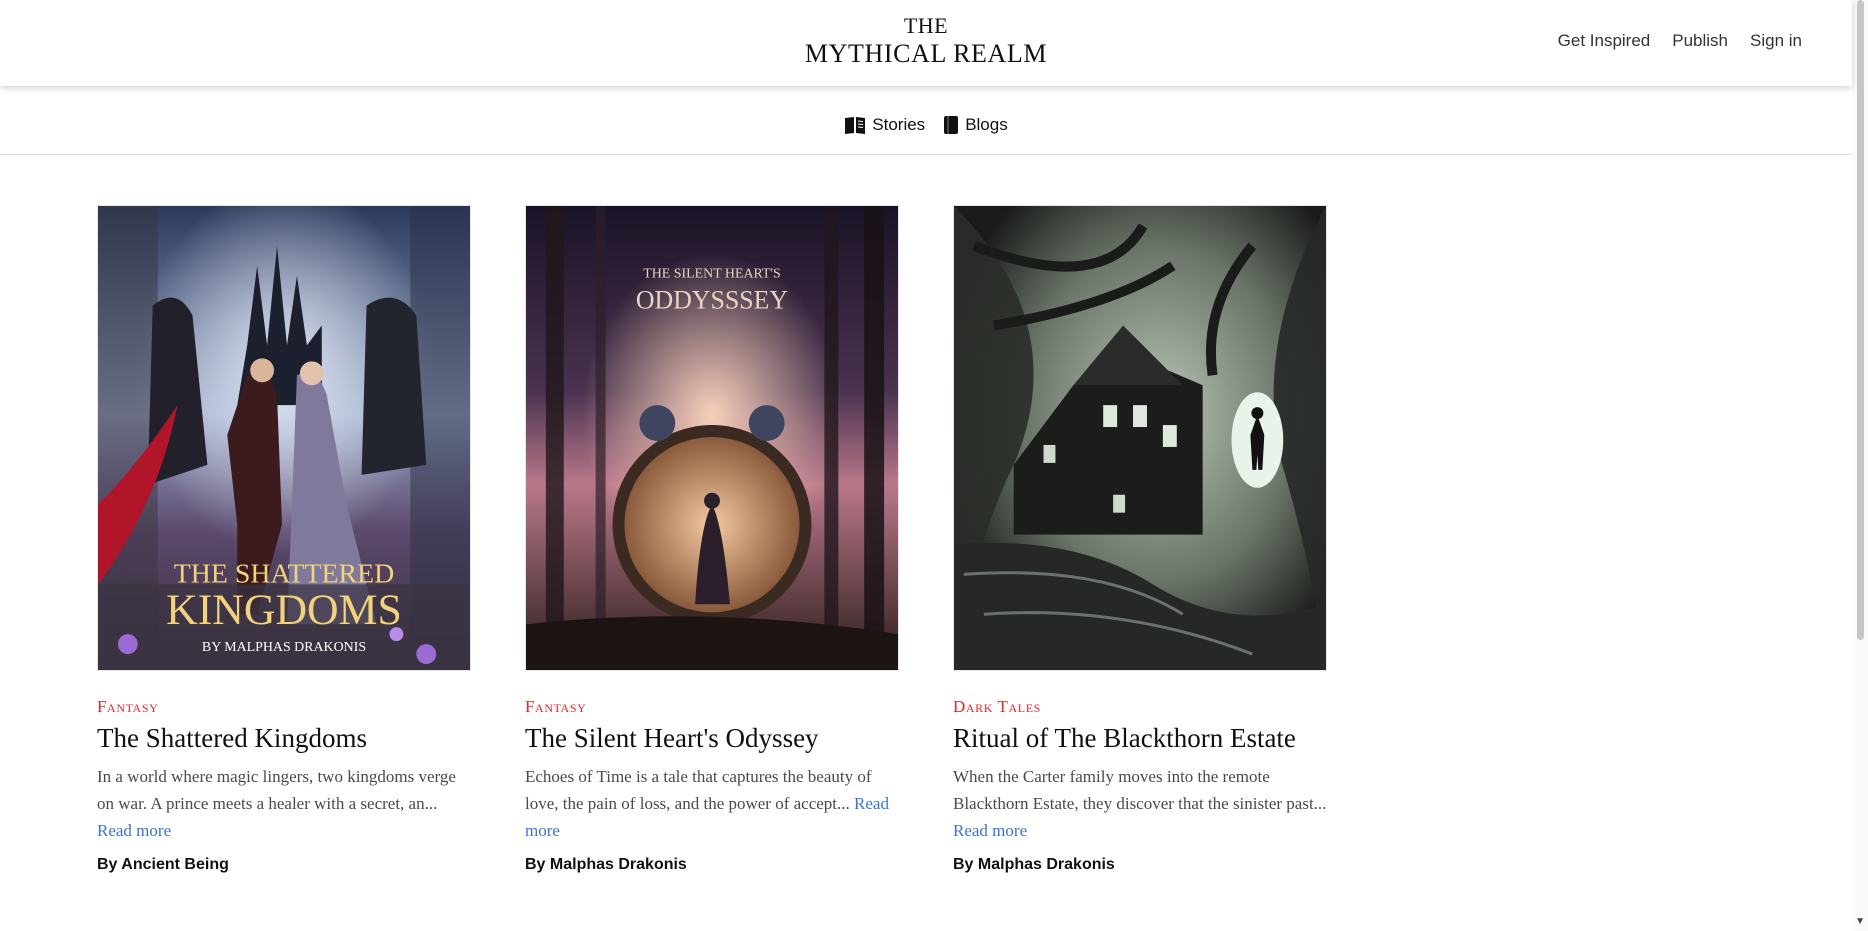  I want to click on cover-title-line2: ODDYSSSEY, so click(712, 300).